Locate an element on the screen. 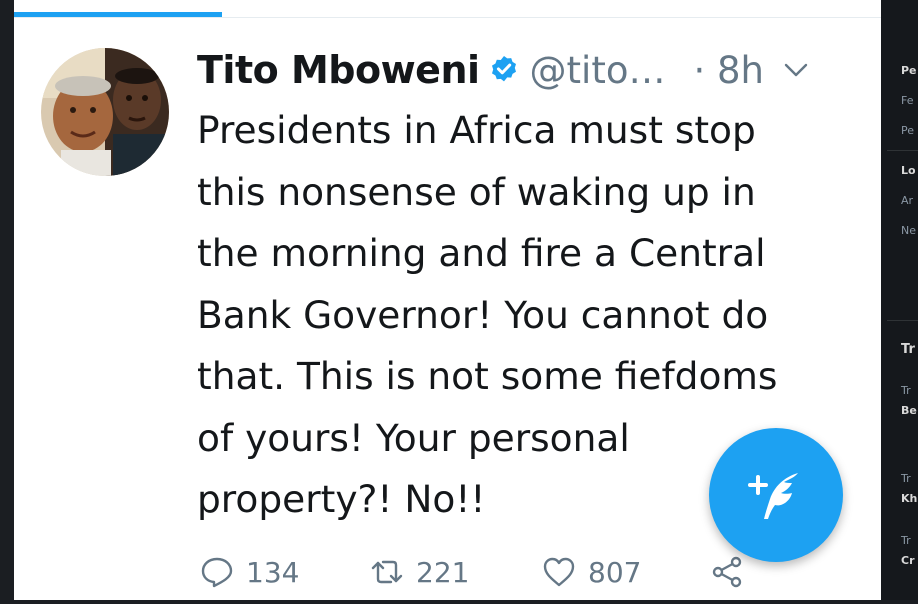  like-button: 807 is located at coordinates (626, 572).